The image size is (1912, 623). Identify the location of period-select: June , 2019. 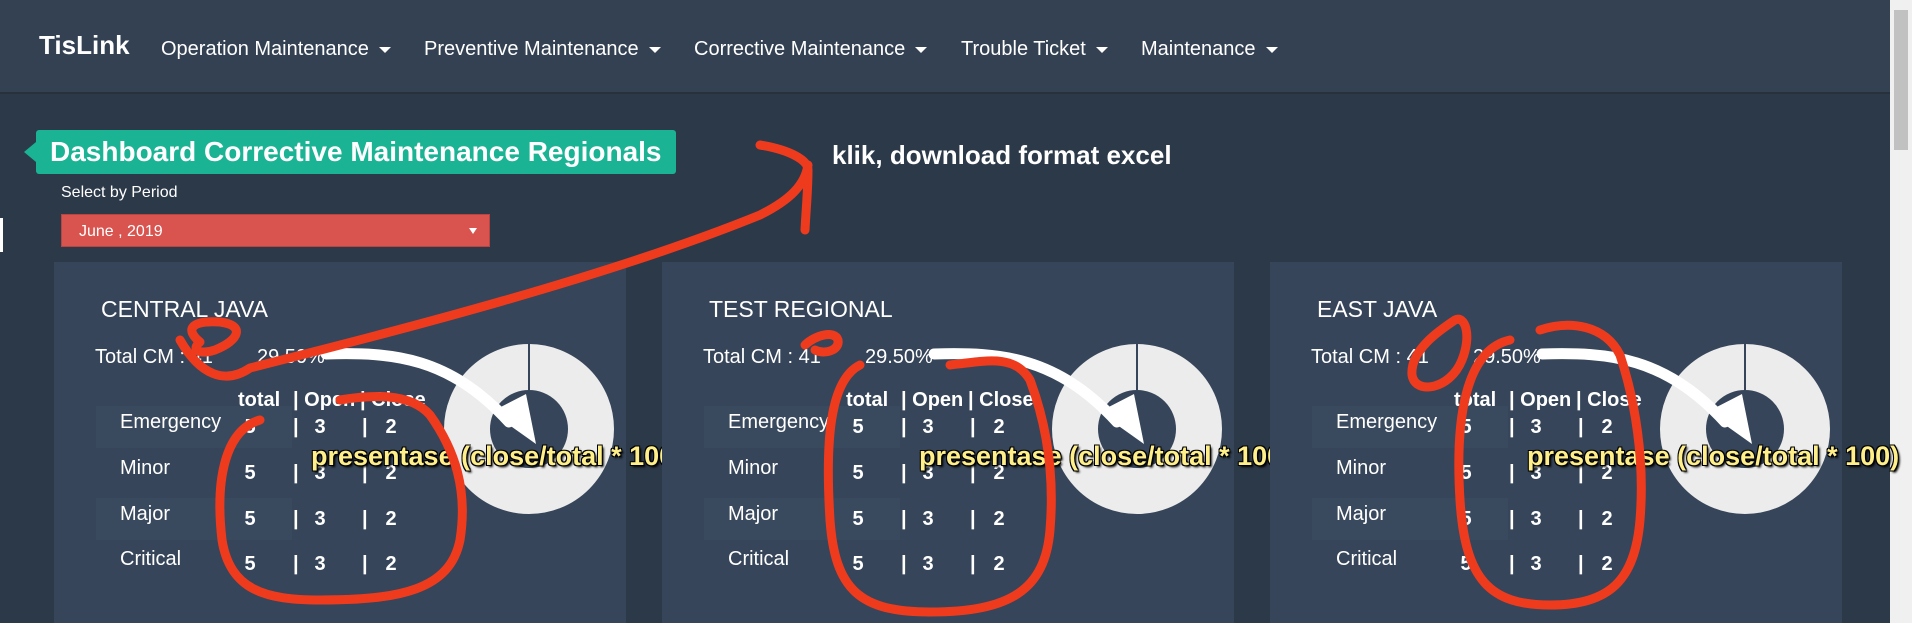
(275, 230).